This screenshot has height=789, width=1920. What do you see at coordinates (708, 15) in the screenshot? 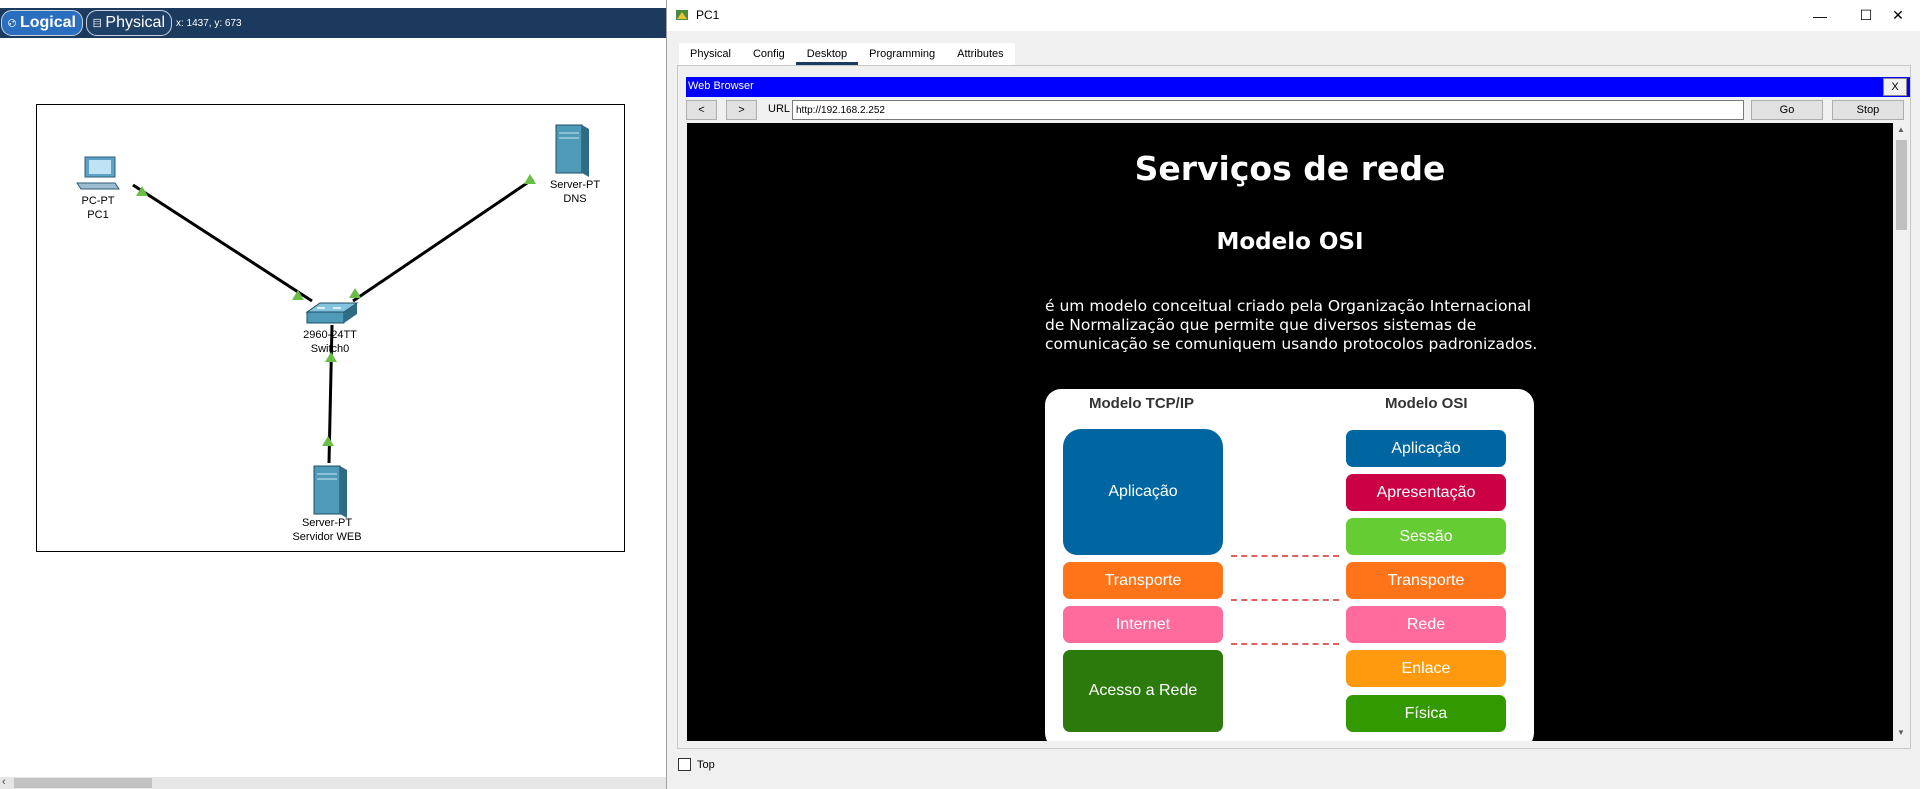
I see `window-title: PC1` at bounding box center [708, 15].